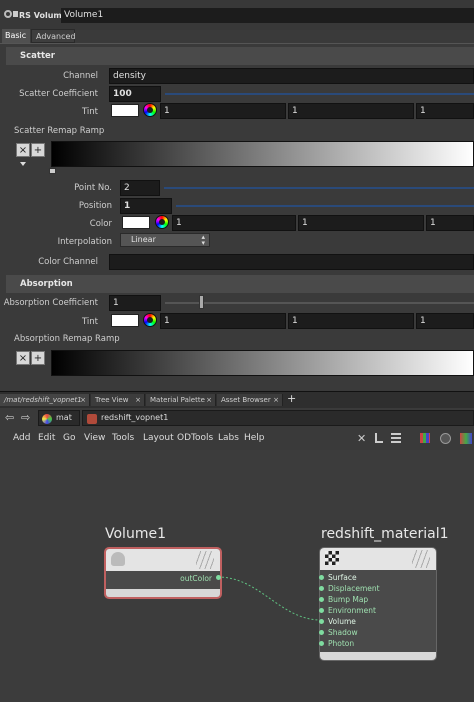 This screenshot has height=702, width=474. What do you see at coordinates (450, 223) in the screenshot?
I see `ramp-color-b: 1` at bounding box center [450, 223].